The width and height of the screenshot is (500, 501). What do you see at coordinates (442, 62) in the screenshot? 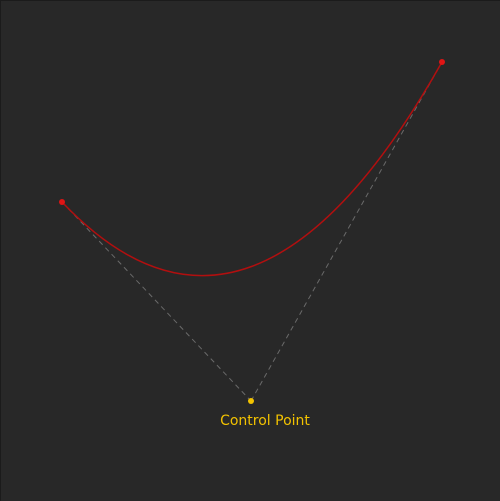
I see `end-point-handle` at bounding box center [442, 62].